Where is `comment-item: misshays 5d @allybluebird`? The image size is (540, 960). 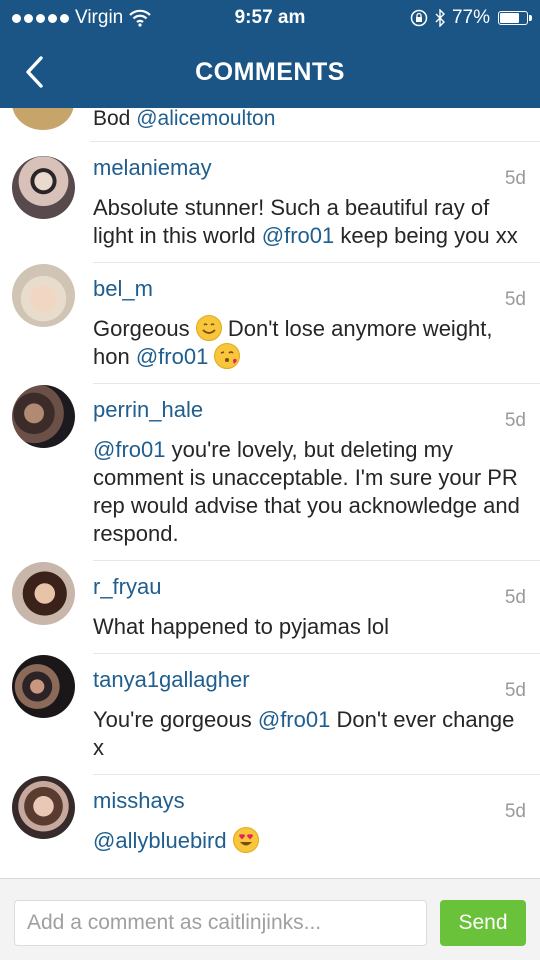
comment-item: misshays 5d @allybluebird is located at coordinates (270, 820).